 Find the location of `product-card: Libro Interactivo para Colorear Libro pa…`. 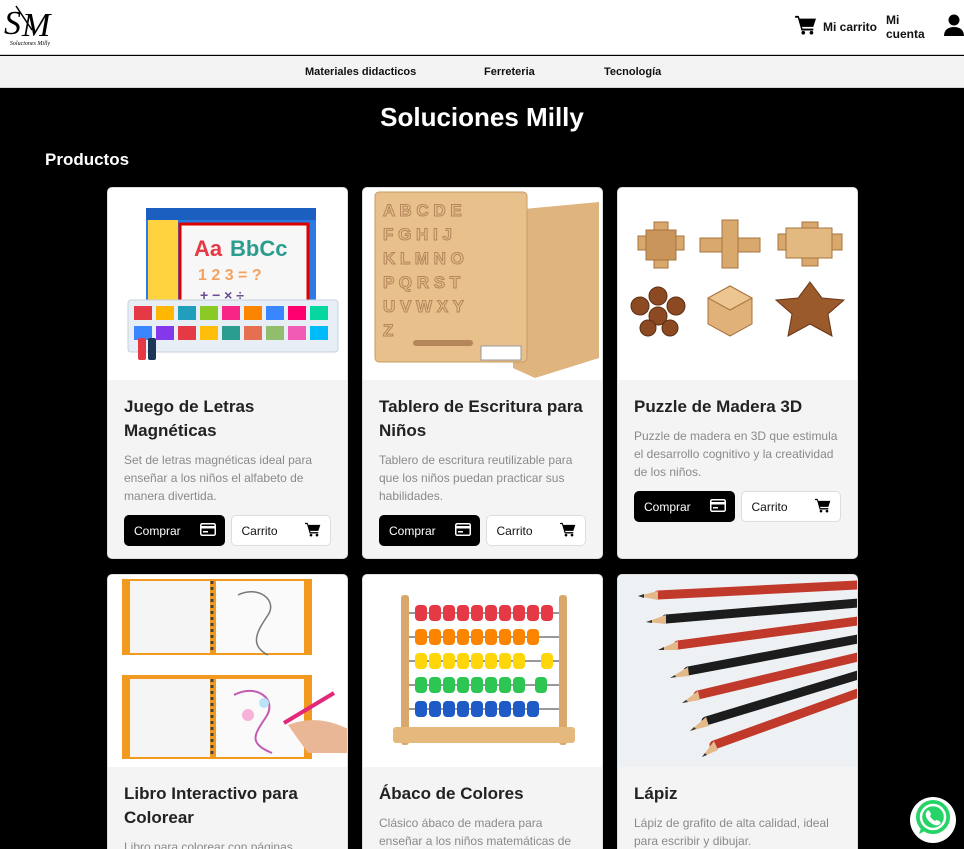

product-card: Libro Interactivo para Colorear Libro pa… is located at coordinates (227, 711).